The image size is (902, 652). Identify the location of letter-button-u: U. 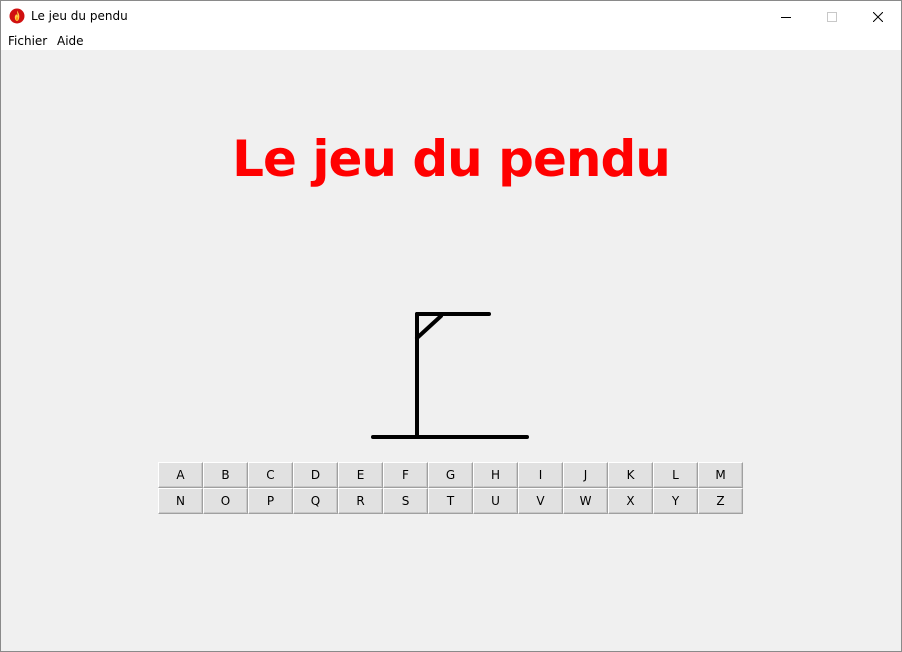
(495, 501).